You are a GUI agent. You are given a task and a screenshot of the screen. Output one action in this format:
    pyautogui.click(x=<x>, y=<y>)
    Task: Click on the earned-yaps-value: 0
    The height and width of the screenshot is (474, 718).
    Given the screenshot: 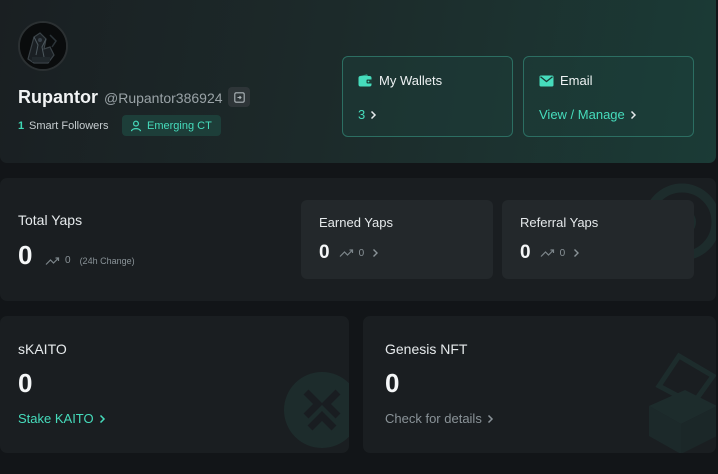 What is the action you would take?
    pyautogui.click(x=324, y=252)
    